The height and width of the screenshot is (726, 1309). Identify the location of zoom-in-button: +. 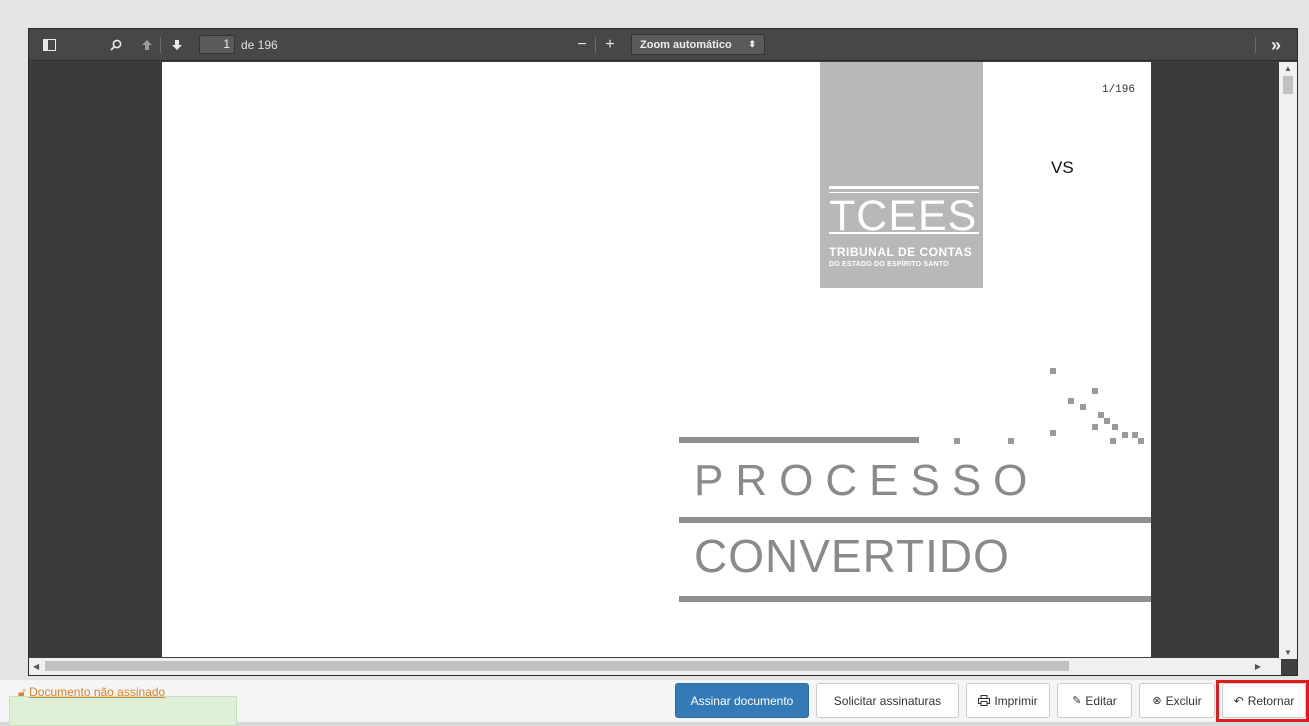
(610, 45).